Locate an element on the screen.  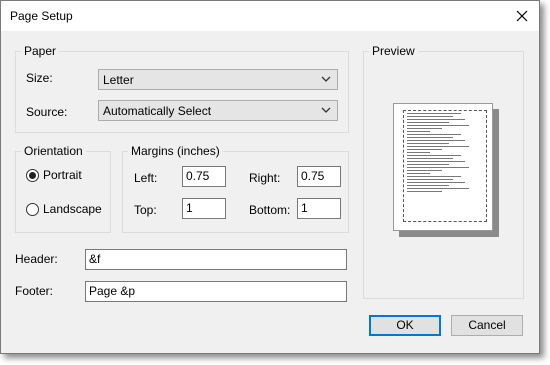
window-title: Page Setup is located at coordinates (41, 16).